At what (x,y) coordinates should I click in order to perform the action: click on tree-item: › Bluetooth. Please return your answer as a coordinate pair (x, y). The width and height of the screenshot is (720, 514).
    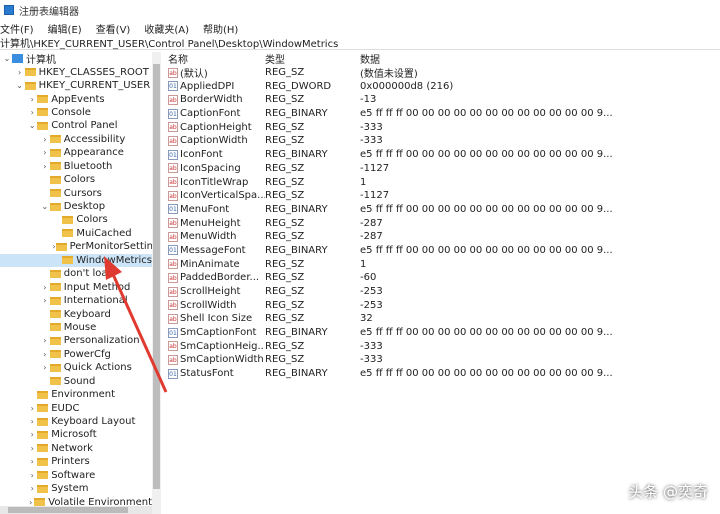
    Looking at the image, I should click on (76, 166).